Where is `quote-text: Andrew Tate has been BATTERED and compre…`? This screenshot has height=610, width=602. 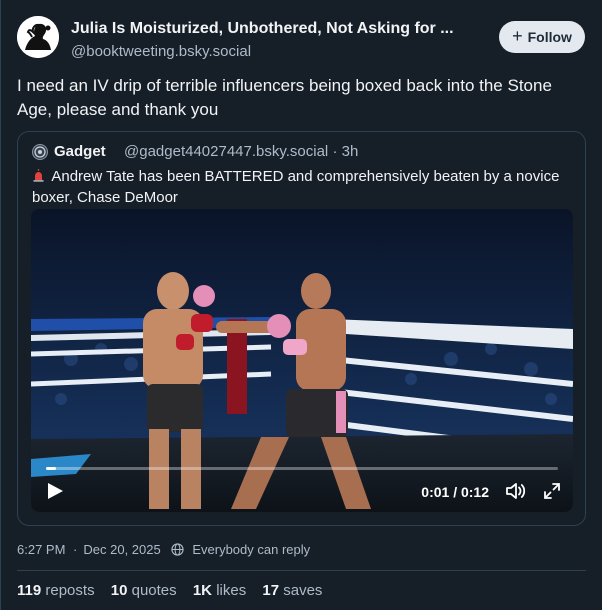
quote-text: Andrew Tate has been BATTERED and compre… is located at coordinates (302, 187).